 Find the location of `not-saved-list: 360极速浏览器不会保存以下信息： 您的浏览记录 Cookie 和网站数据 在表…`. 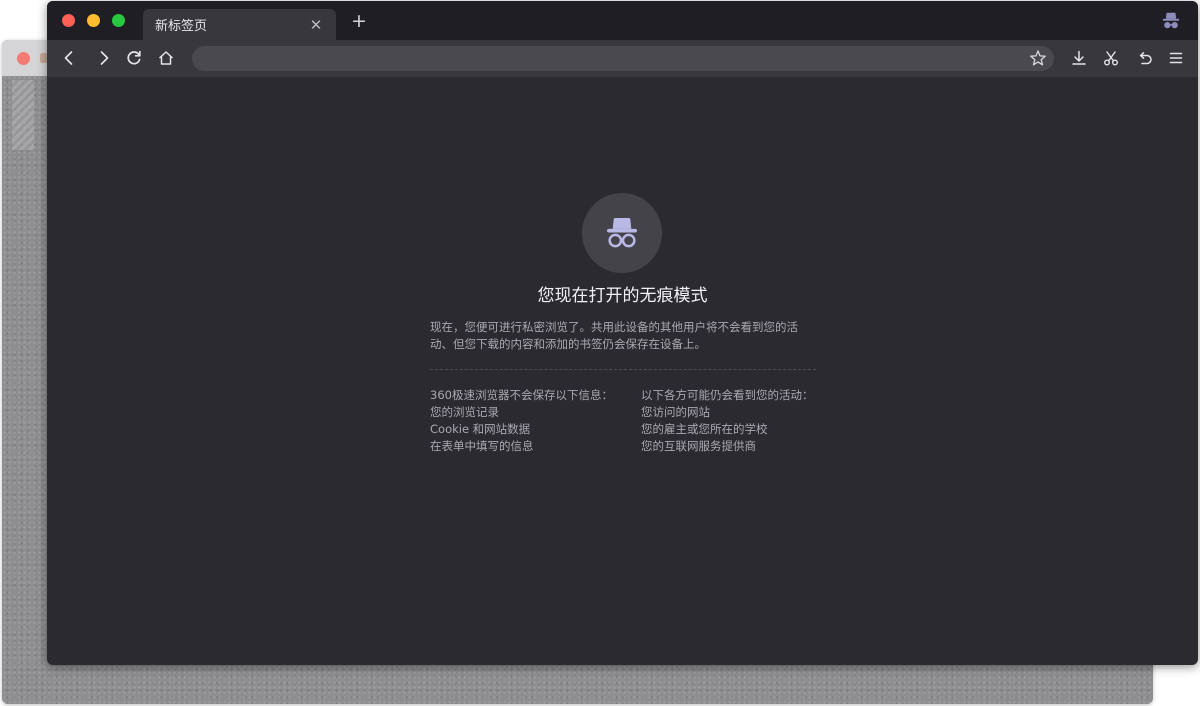

not-saved-list: 360极速浏览器不会保存以下信息： 您的浏览记录 Cookie 和网站数据 在表… is located at coordinates (530, 421).